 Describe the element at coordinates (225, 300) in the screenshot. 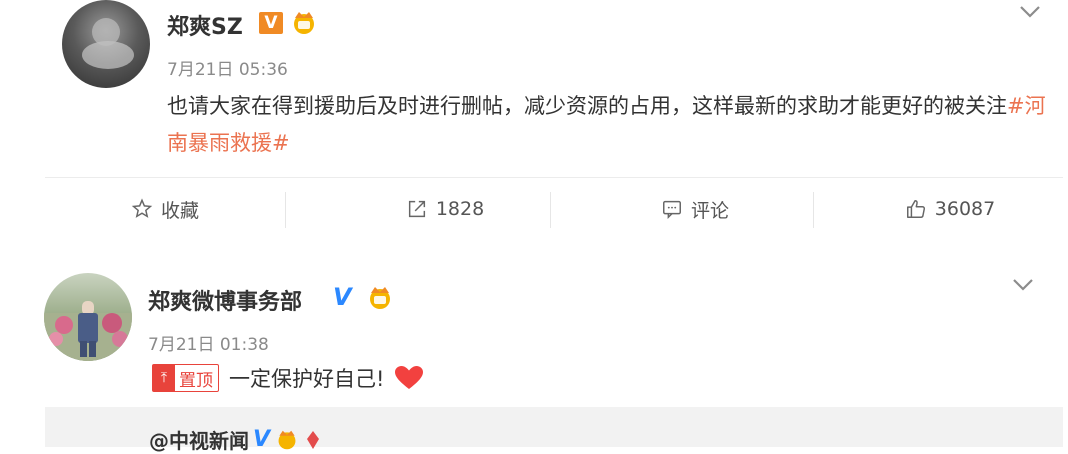

I see `author-name: 郑爽微博事务部` at that location.